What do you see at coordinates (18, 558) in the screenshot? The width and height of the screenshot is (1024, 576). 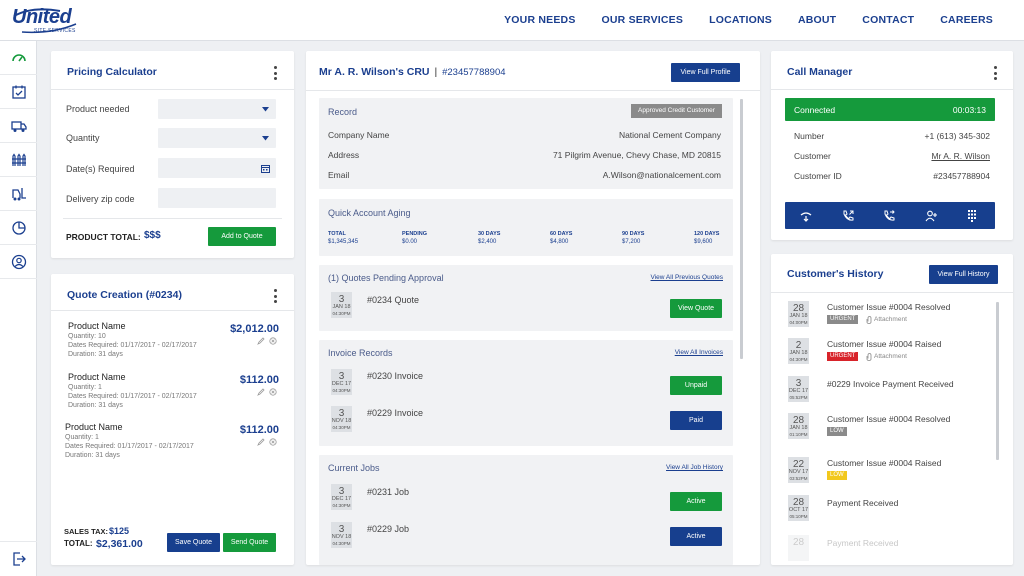 I see `sidebar-item-logout` at bounding box center [18, 558].